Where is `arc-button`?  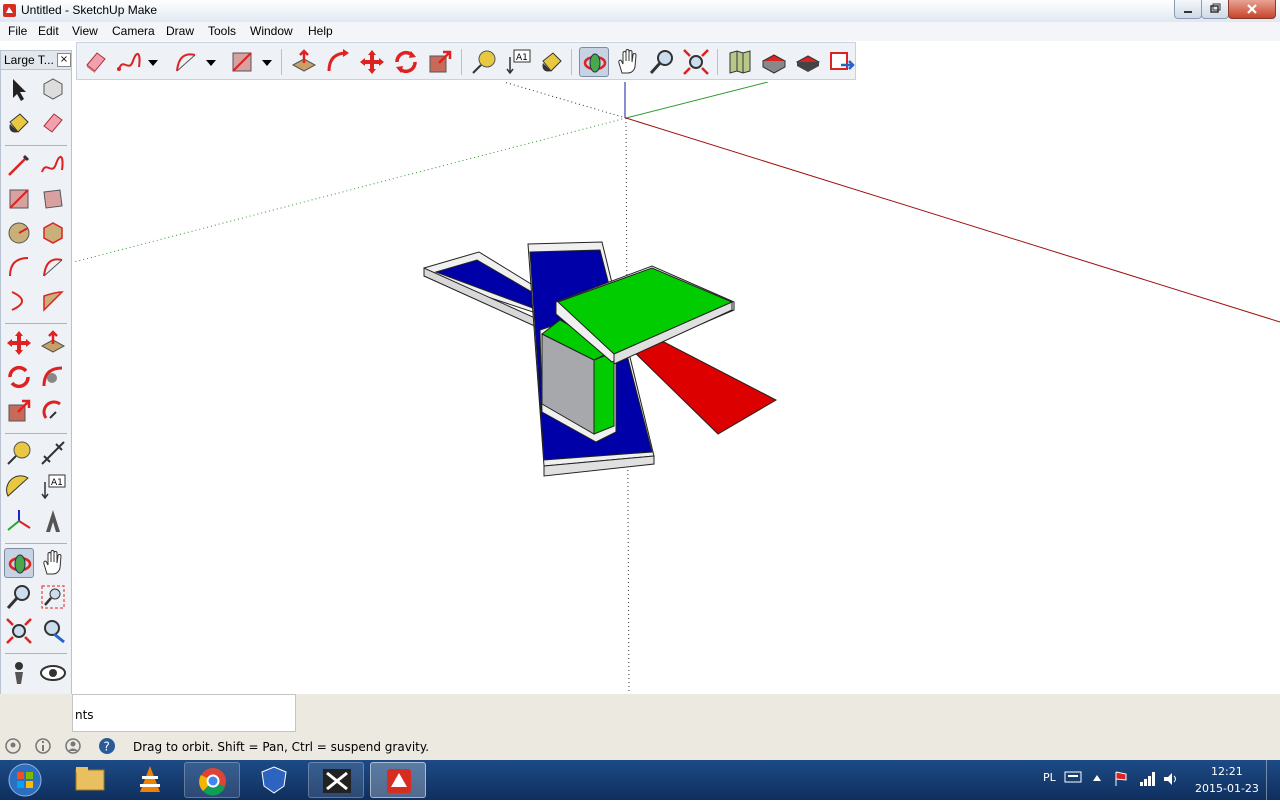
arc-button is located at coordinates (19, 267).